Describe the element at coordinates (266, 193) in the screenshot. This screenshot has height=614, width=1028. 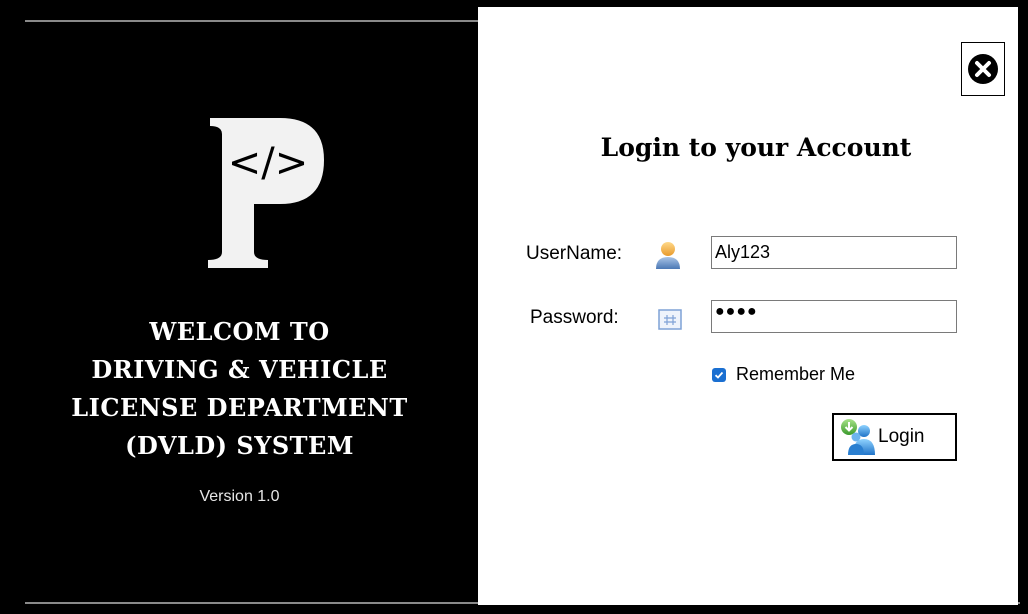
I see `app-logo: </>` at that location.